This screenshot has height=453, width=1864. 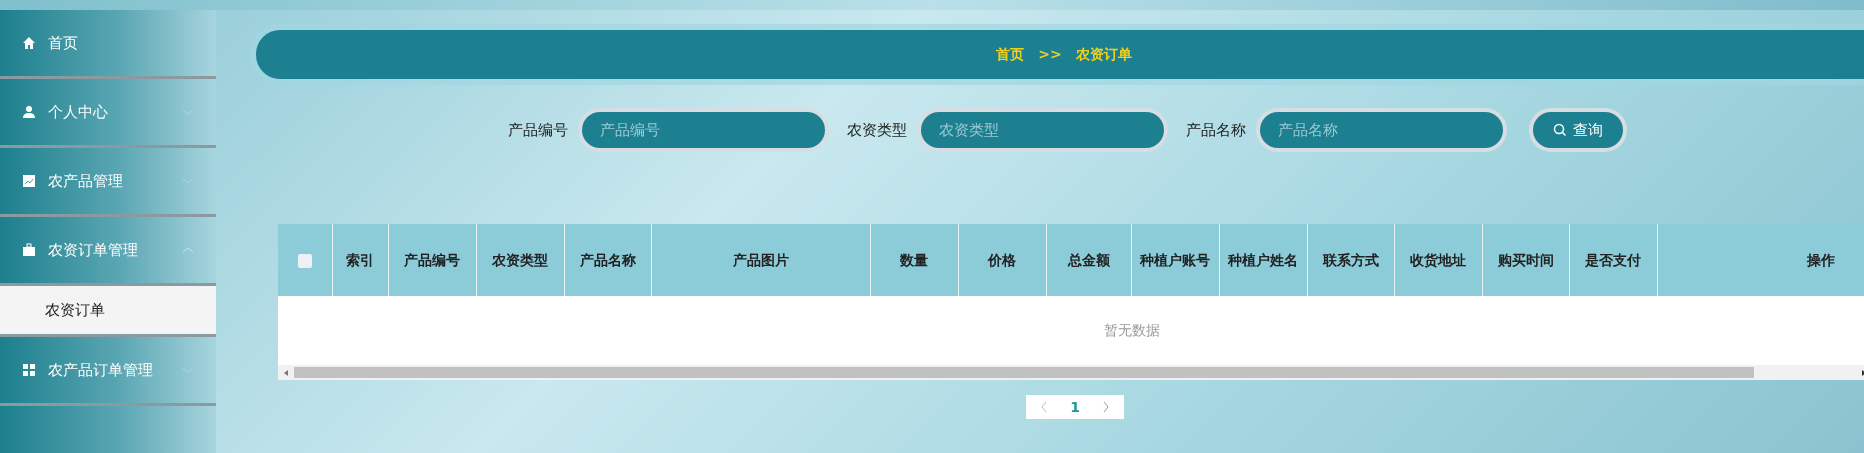 What do you see at coordinates (360, 260) in the screenshot?
I see `column-header: 索引` at bounding box center [360, 260].